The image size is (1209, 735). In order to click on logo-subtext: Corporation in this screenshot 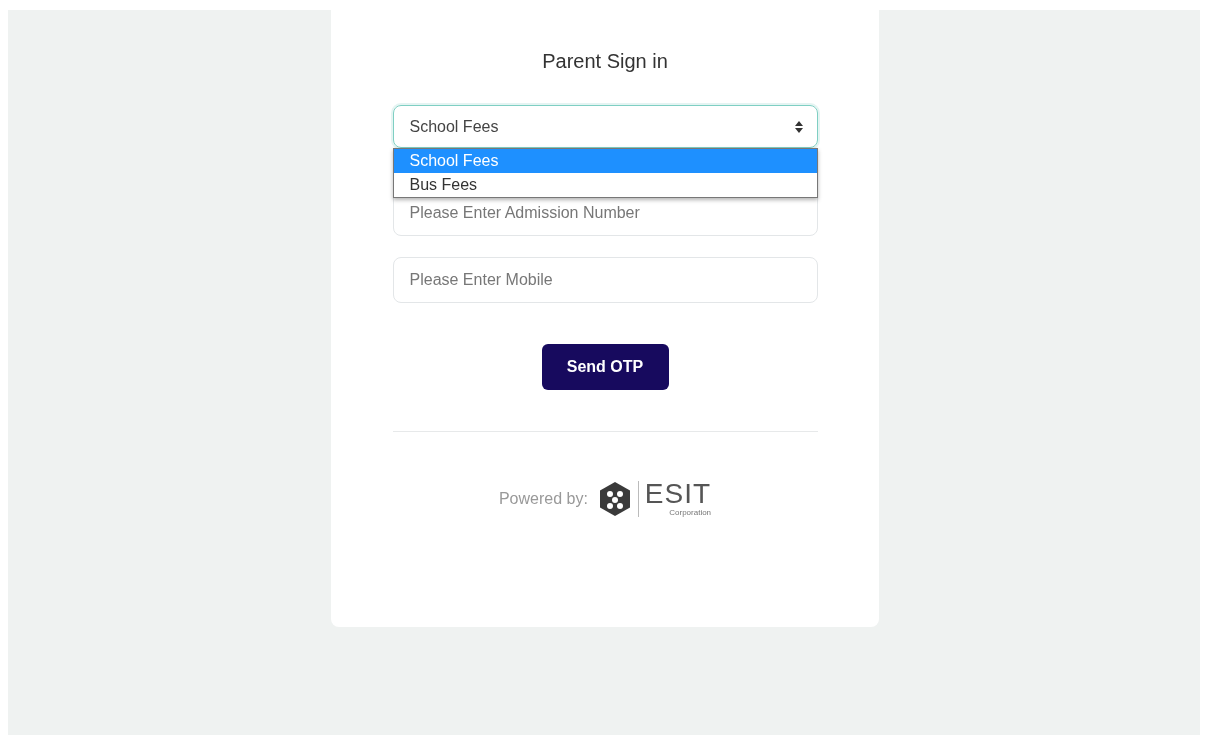, I will do `click(690, 512)`.